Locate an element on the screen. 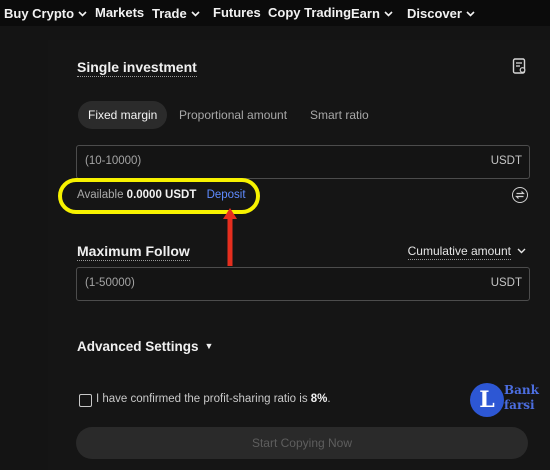  nav-copy-trading: Copy Trading is located at coordinates (309, 12).